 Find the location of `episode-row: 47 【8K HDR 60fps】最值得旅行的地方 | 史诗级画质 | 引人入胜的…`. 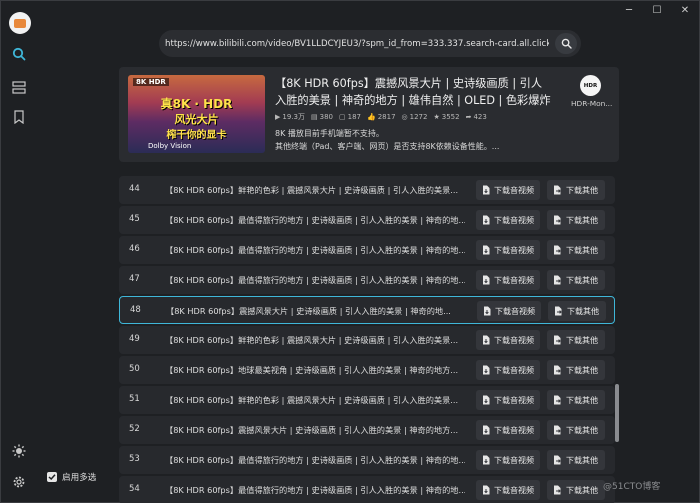

episode-row: 47 【8K HDR 60fps】最值得旅行的地方 | 史诗级画质 | 引人入胜的… is located at coordinates (367, 280).